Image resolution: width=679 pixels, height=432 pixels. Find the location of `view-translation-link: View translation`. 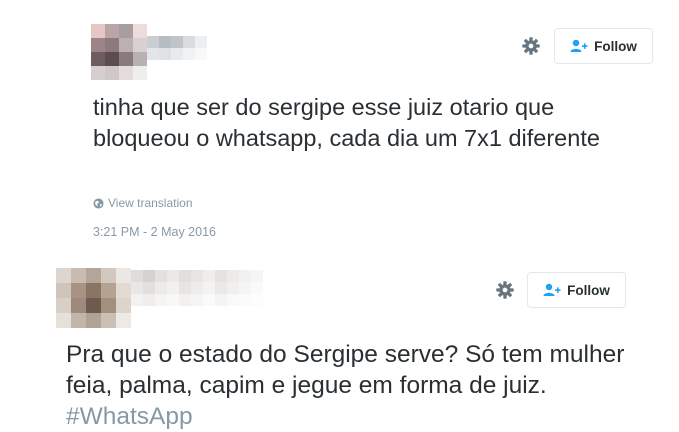

view-translation-link: View translation is located at coordinates (143, 203).